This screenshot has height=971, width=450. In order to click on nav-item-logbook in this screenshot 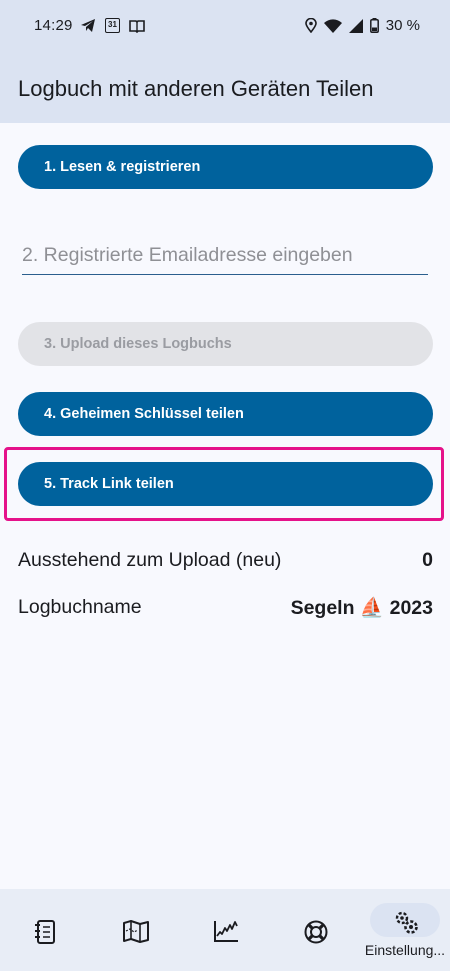, I will do `click(45, 930)`.